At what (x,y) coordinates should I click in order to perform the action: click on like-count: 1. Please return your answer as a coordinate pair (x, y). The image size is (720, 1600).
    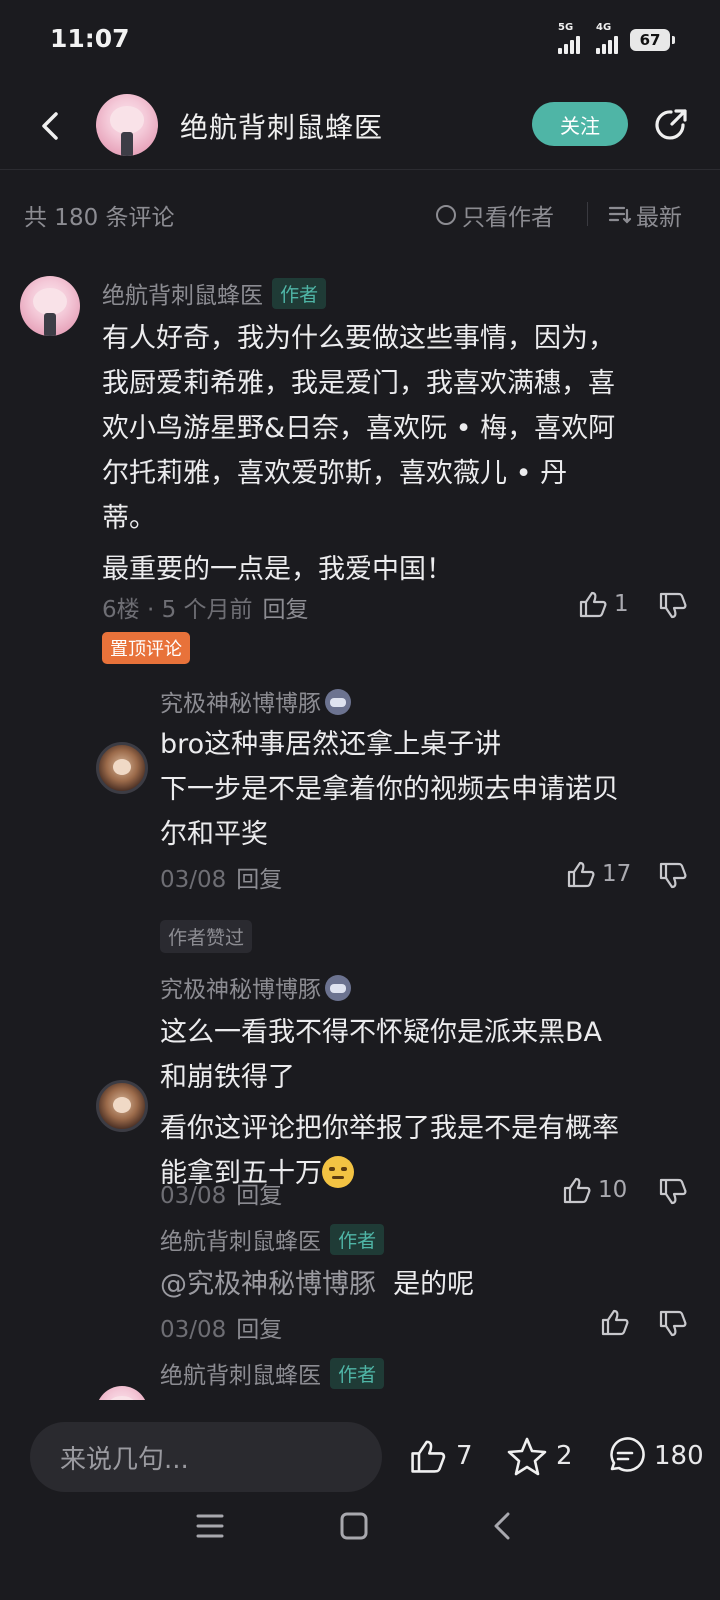
    Looking at the image, I should click on (621, 604).